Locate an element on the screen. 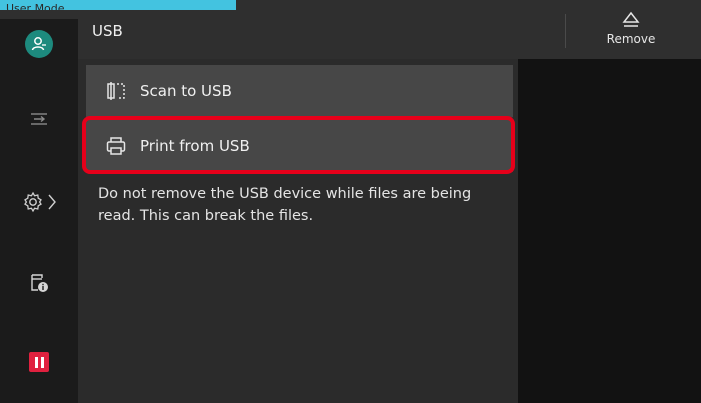 The height and width of the screenshot is (403, 701). menu-divider is located at coordinates (299, 117).